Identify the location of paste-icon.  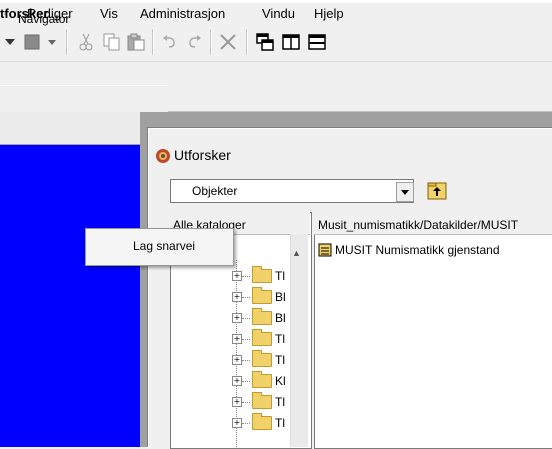
(136, 42).